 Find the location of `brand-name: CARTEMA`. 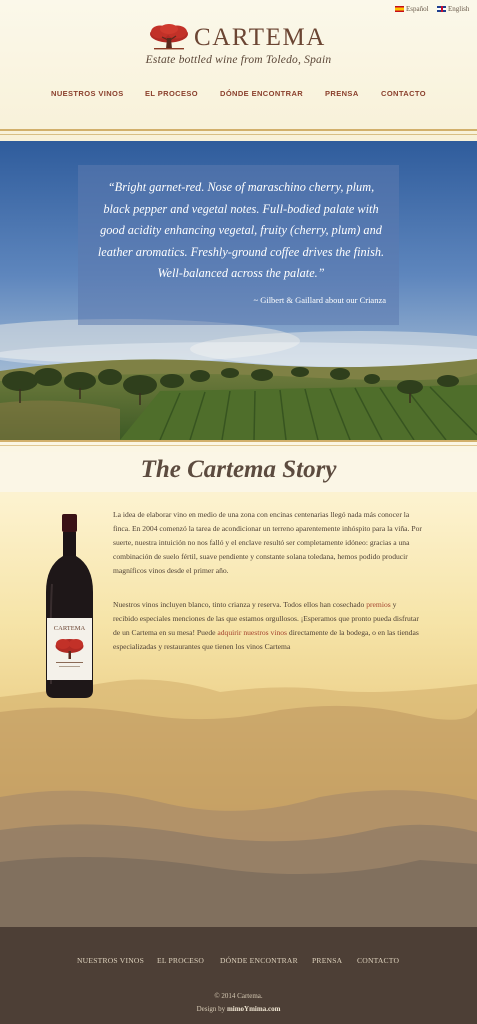

brand-name: CARTEMA is located at coordinates (260, 37).